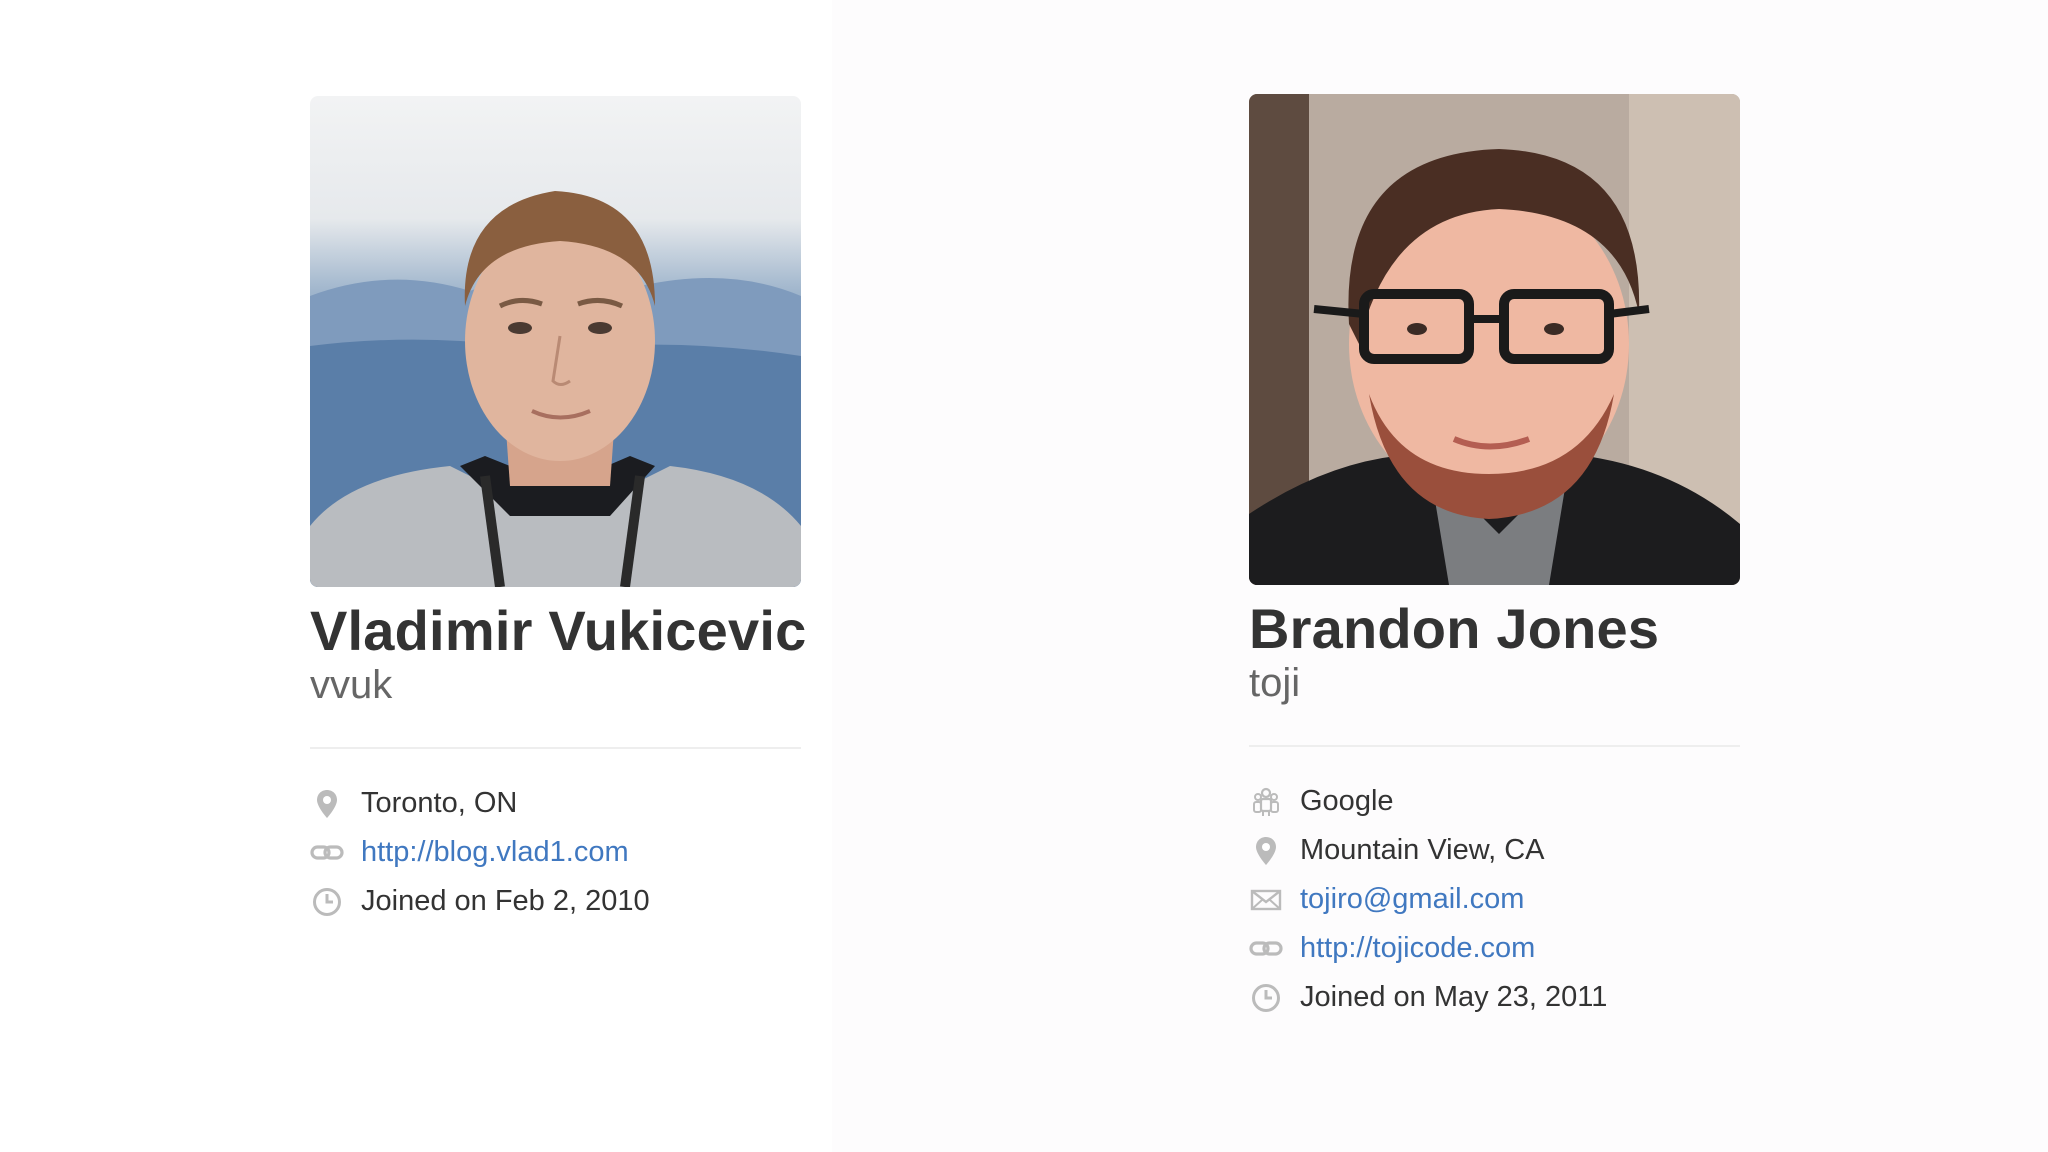  I want to click on detail-location-text: Mountain View, CA, so click(1422, 850).